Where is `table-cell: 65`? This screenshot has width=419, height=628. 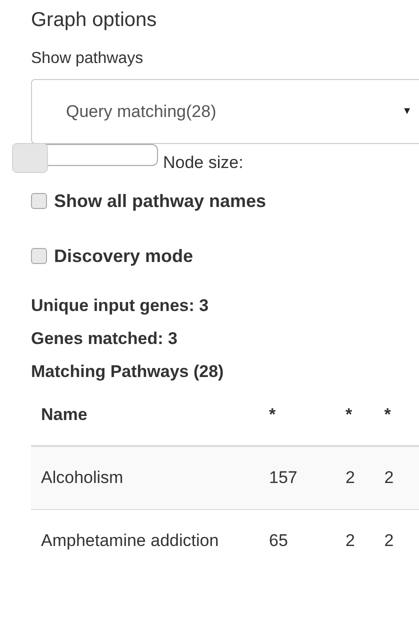 table-cell: 65 is located at coordinates (307, 541).